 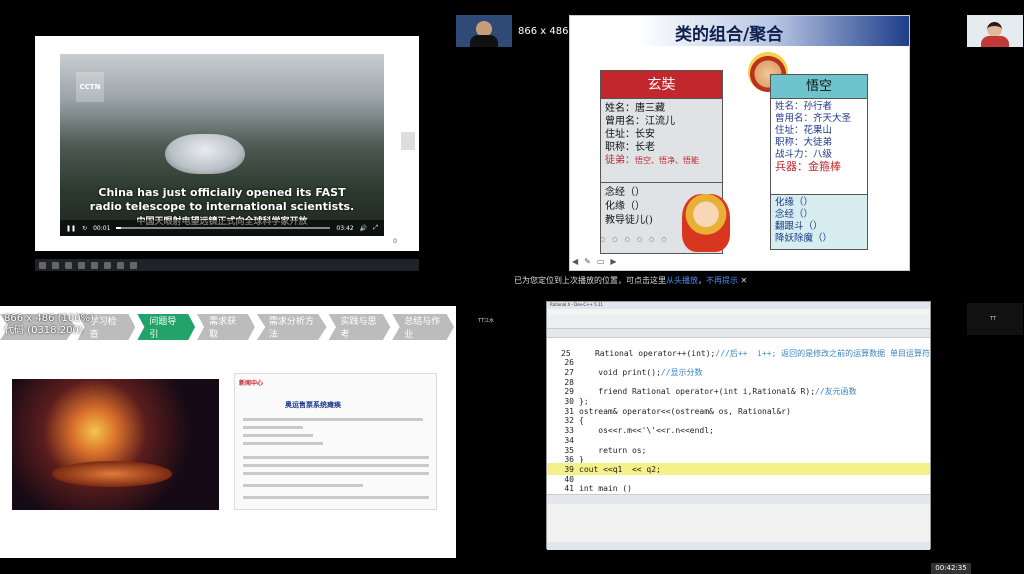 What do you see at coordinates (601, 261) in the screenshot?
I see `screen-icon: ▭` at bounding box center [601, 261].